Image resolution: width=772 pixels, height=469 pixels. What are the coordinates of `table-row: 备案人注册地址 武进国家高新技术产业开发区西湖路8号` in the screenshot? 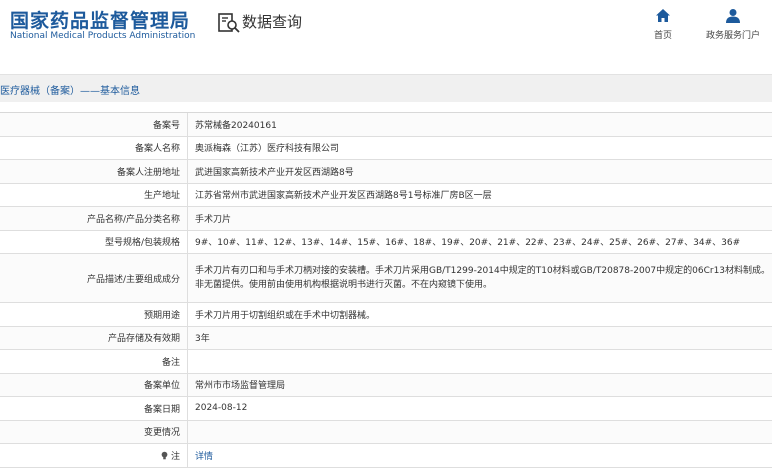 It's located at (386, 172).